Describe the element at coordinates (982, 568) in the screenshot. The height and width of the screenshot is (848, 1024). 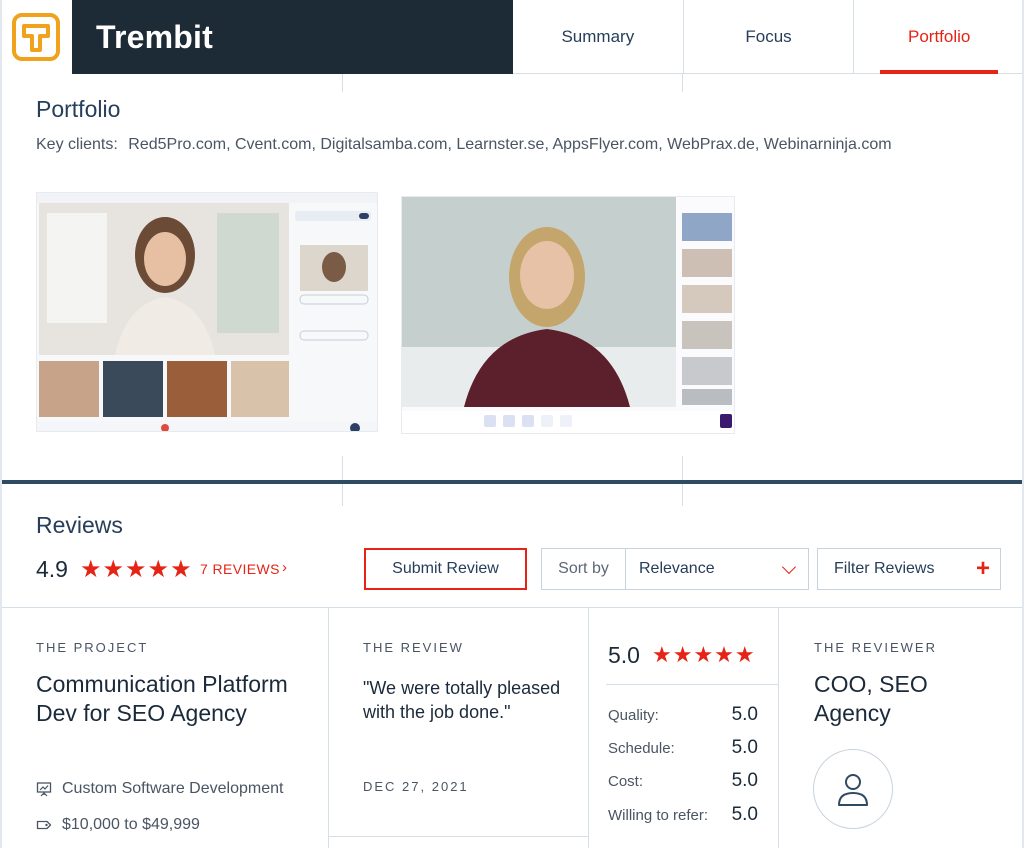
I see `plus-icon: +` at that location.